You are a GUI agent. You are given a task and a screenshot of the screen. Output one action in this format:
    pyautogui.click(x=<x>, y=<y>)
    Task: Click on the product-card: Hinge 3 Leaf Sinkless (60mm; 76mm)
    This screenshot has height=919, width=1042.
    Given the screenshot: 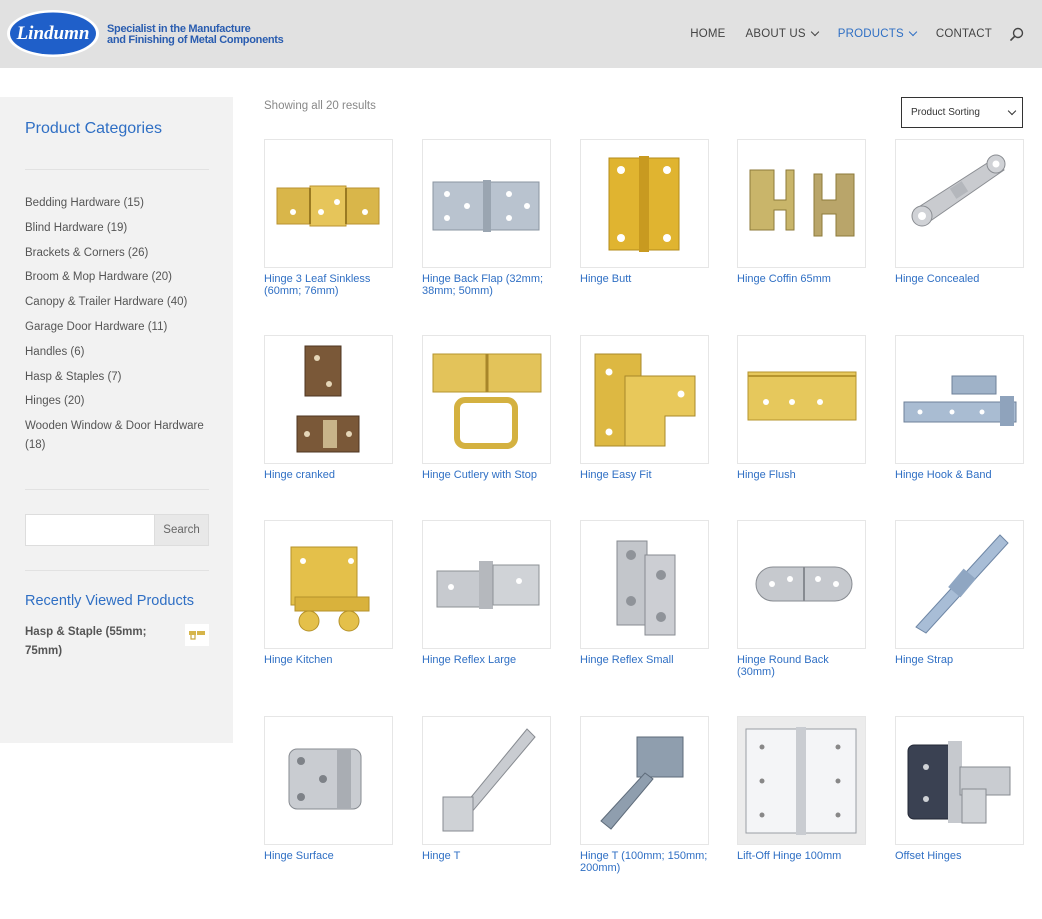 What is the action you would take?
    pyautogui.click(x=328, y=218)
    